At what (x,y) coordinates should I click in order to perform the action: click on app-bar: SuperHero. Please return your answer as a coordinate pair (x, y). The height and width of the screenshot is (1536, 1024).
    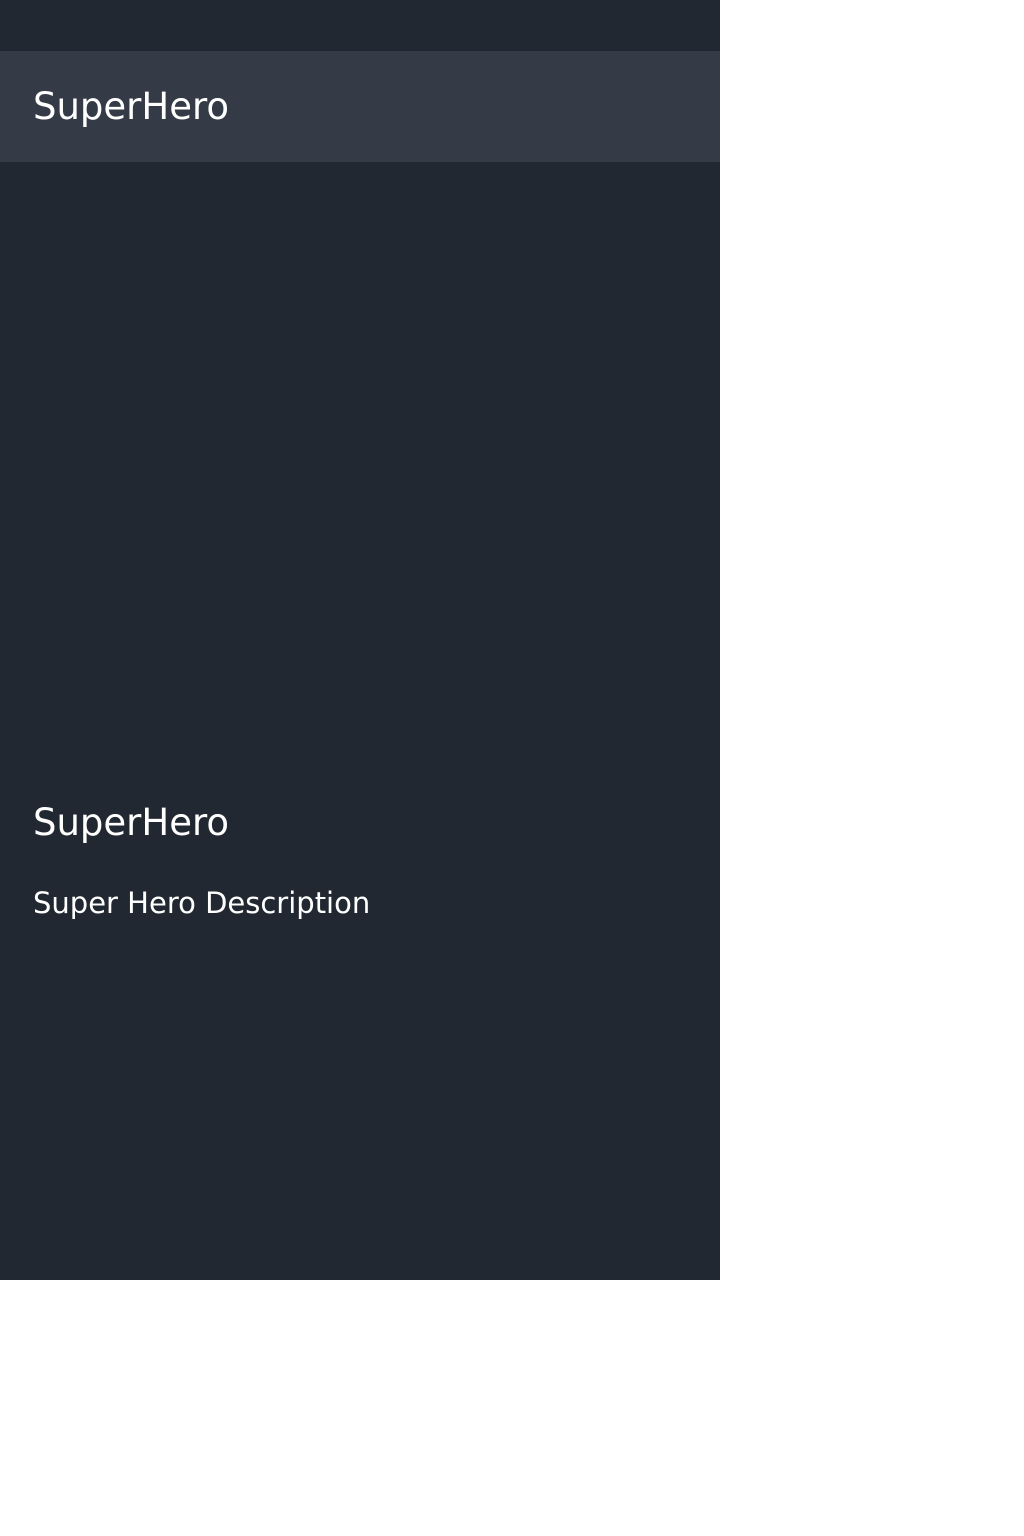
    Looking at the image, I should click on (360, 106).